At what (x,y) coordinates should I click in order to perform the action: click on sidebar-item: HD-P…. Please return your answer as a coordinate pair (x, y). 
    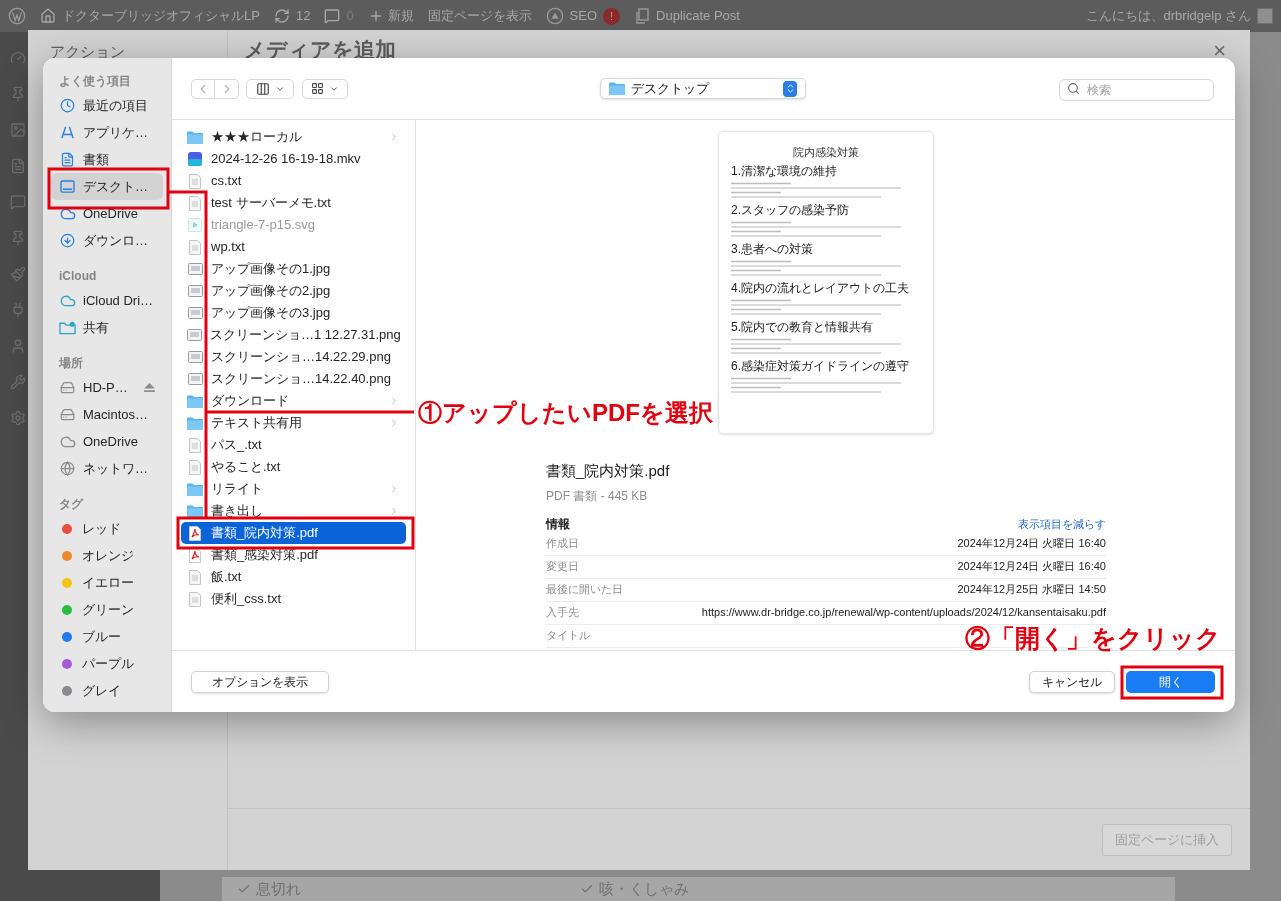
    Looking at the image, I should click on (107, 387).